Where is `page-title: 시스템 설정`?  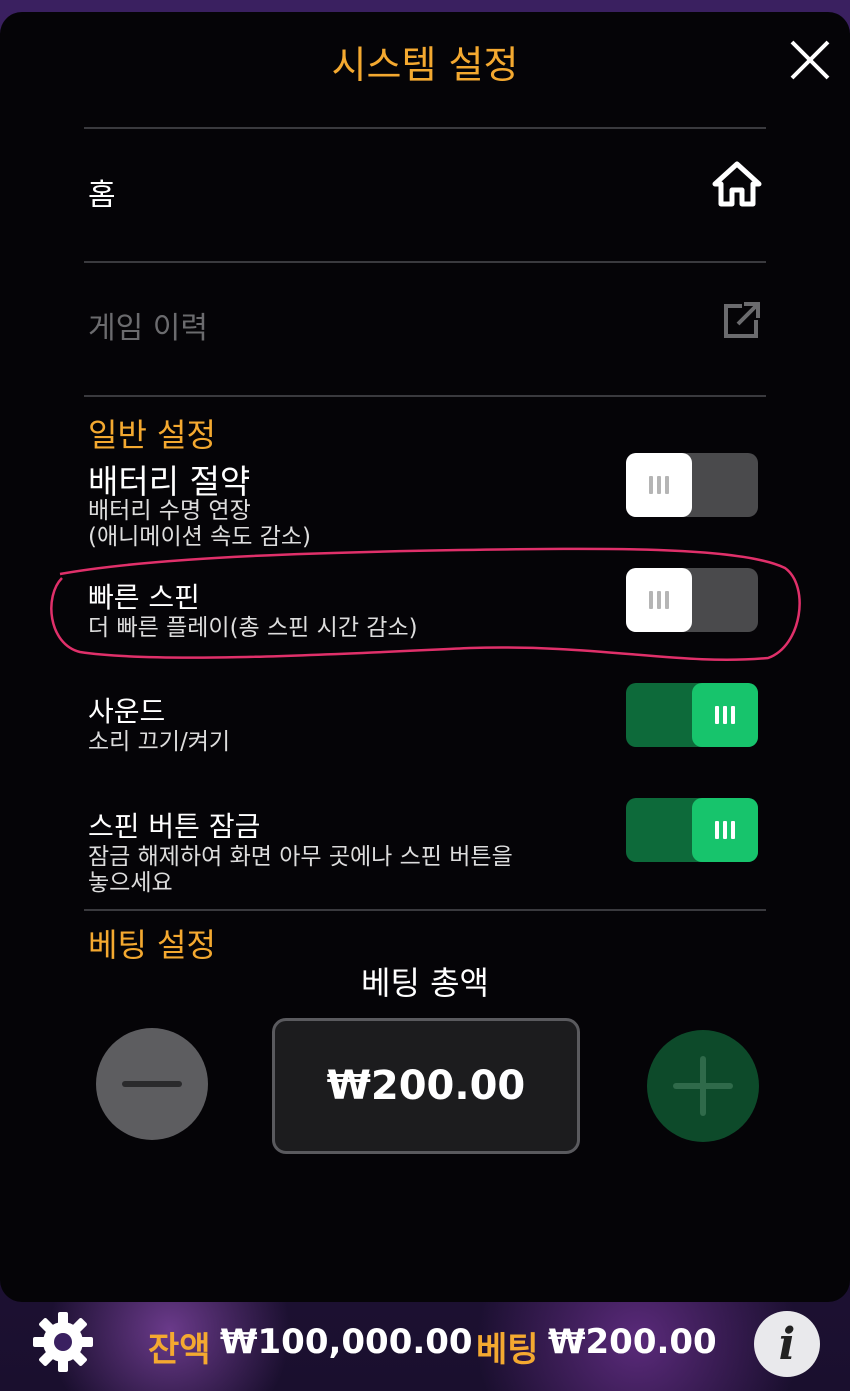 page-title: 시스템 설정 is located at coordinates (425, 65).